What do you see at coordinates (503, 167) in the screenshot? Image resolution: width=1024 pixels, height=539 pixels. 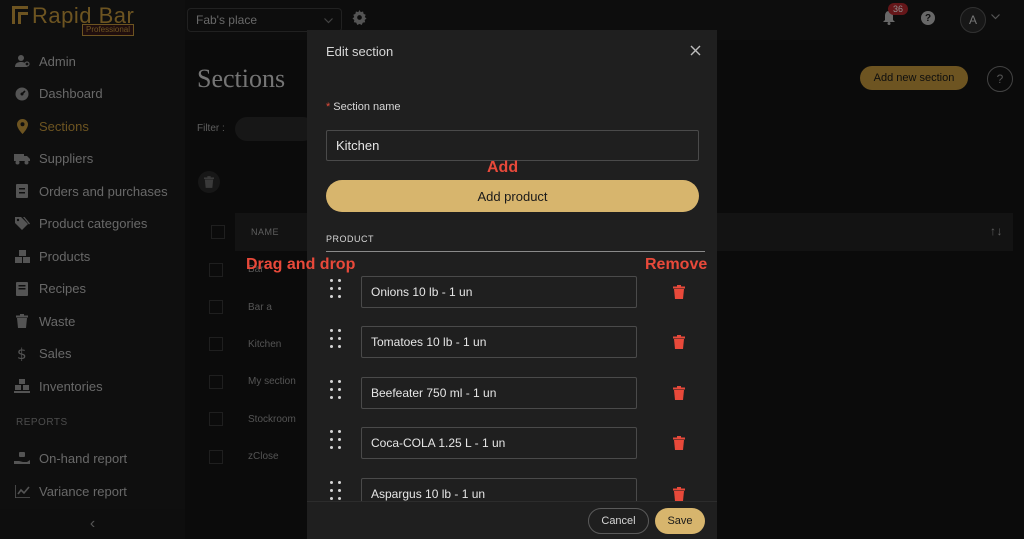 I see `annotation-add: Add` at bounding box center [503, 167].